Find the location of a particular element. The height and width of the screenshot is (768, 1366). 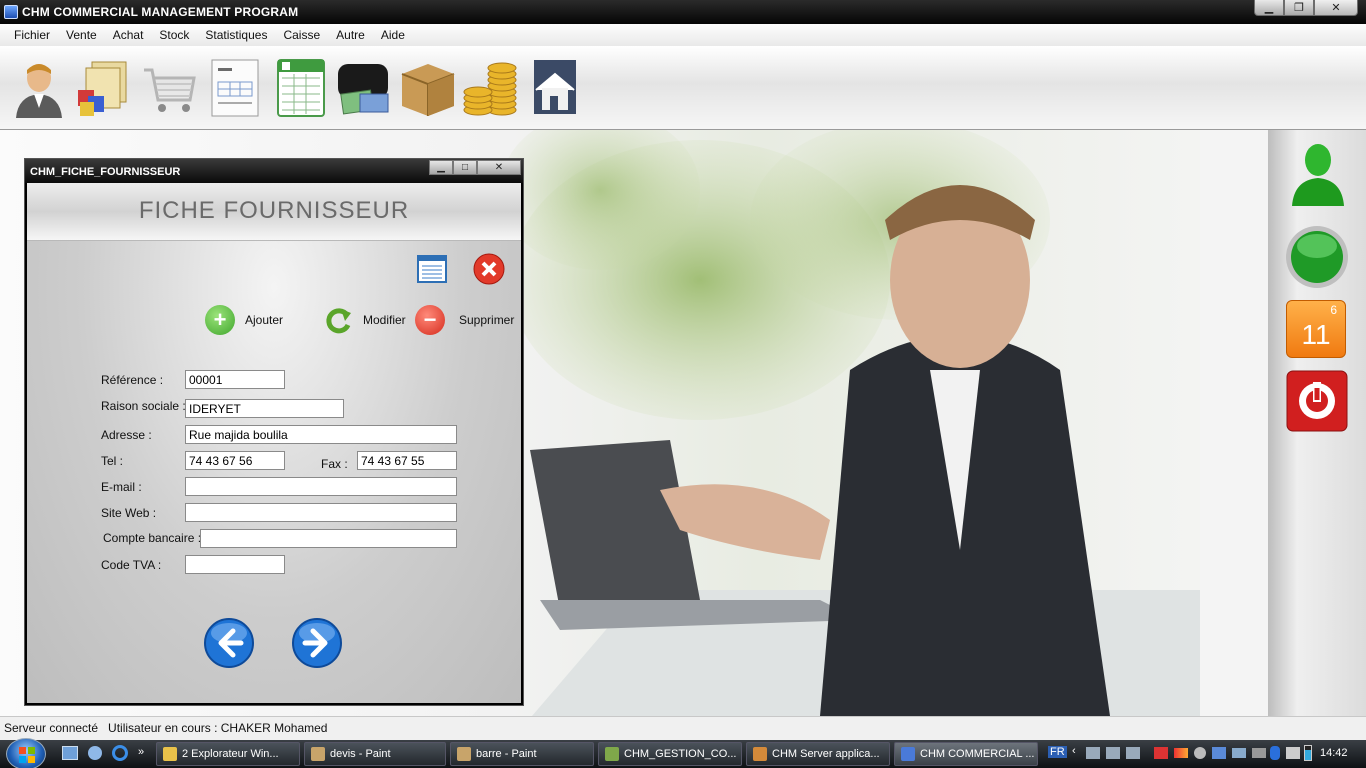

wallet-icon is located at coordinates (363, 87).